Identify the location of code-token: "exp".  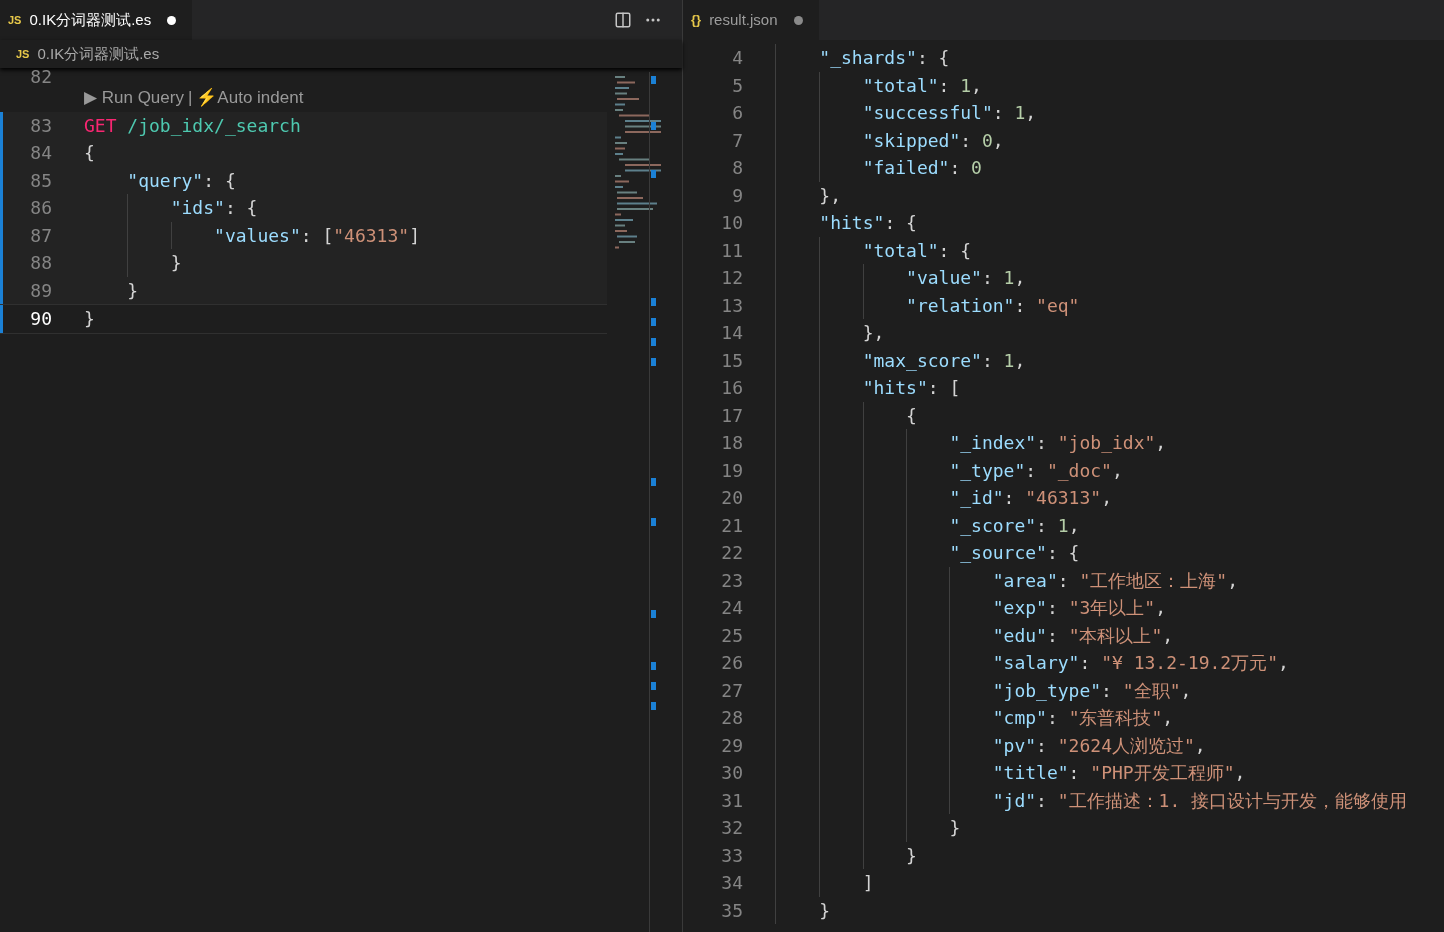
(1019, 608).